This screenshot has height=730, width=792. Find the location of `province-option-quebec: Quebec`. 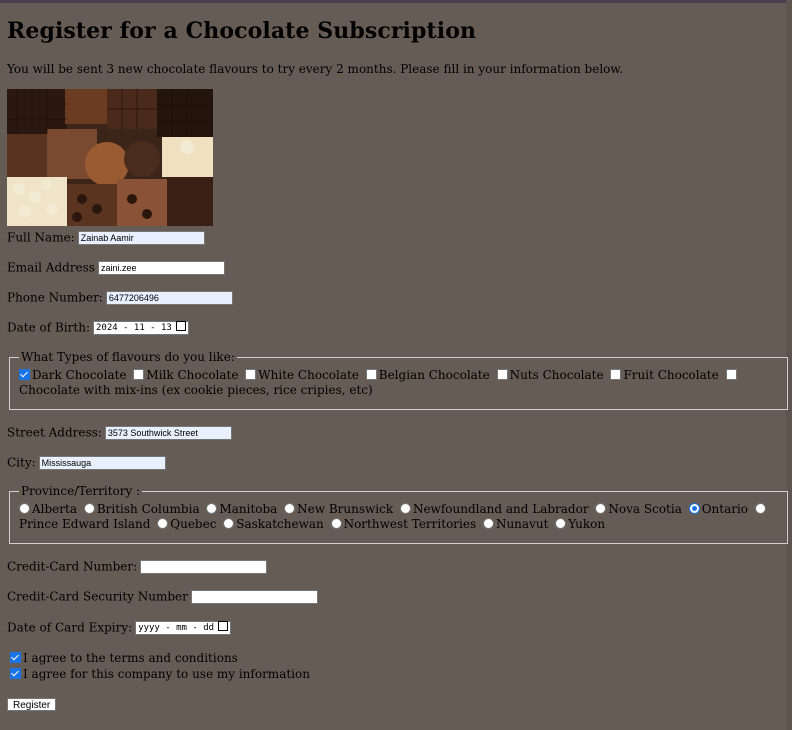

province-option-quebec: Quebec is located at coordinates (186, 524).